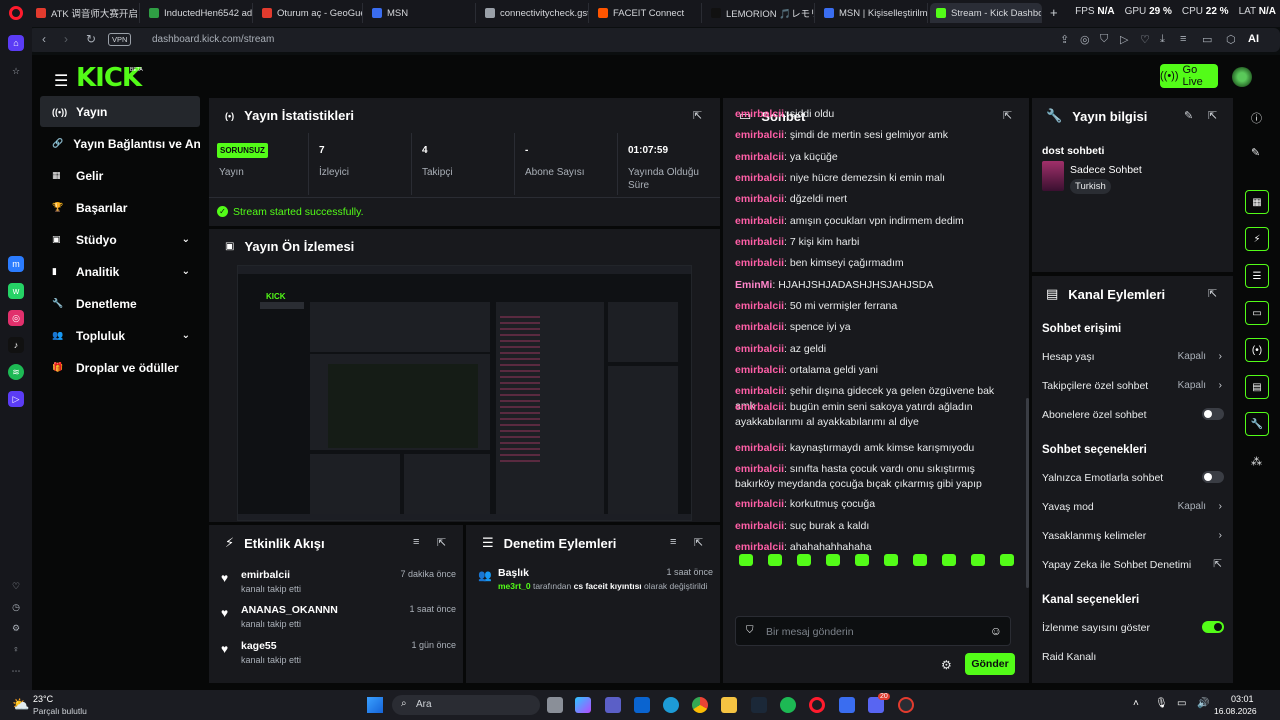 This screenshot has width=1280, height=720. Describe the element at coordinates (44, 39) in the screenshot. I see `back-icon: ‹` at that location.